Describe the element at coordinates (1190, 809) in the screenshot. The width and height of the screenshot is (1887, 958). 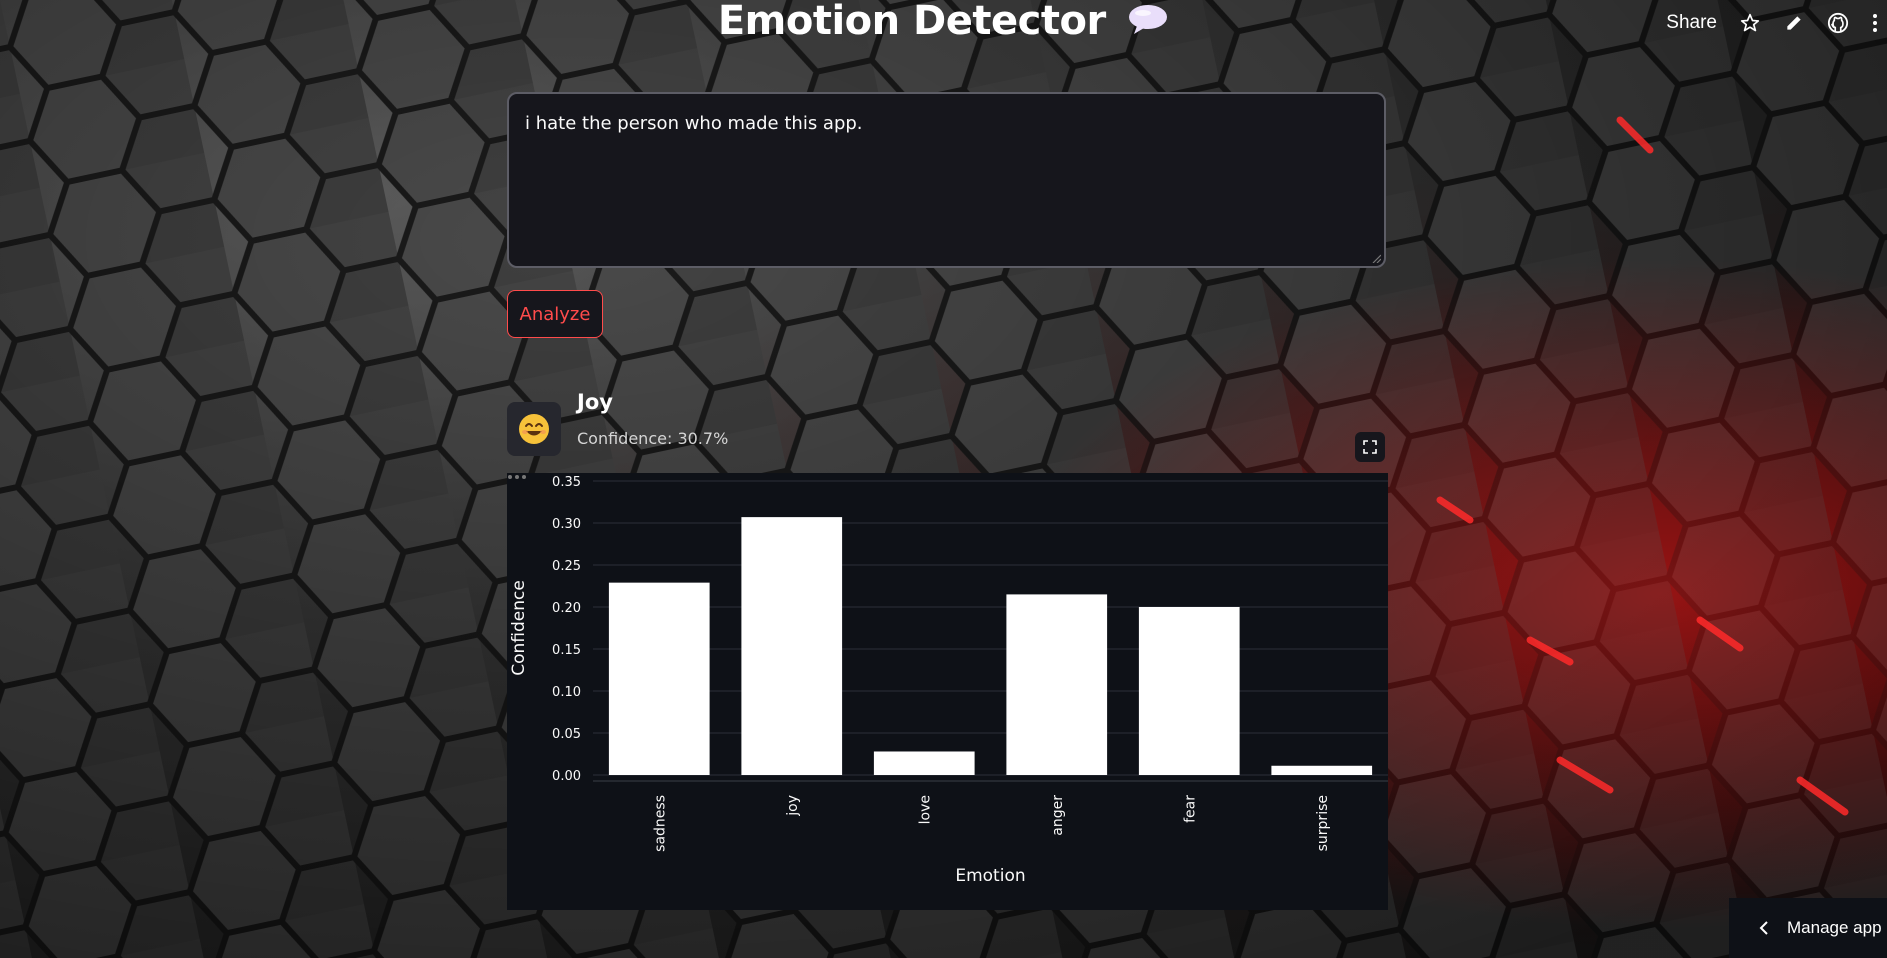
I see `x-tick-label: fear` at that location.